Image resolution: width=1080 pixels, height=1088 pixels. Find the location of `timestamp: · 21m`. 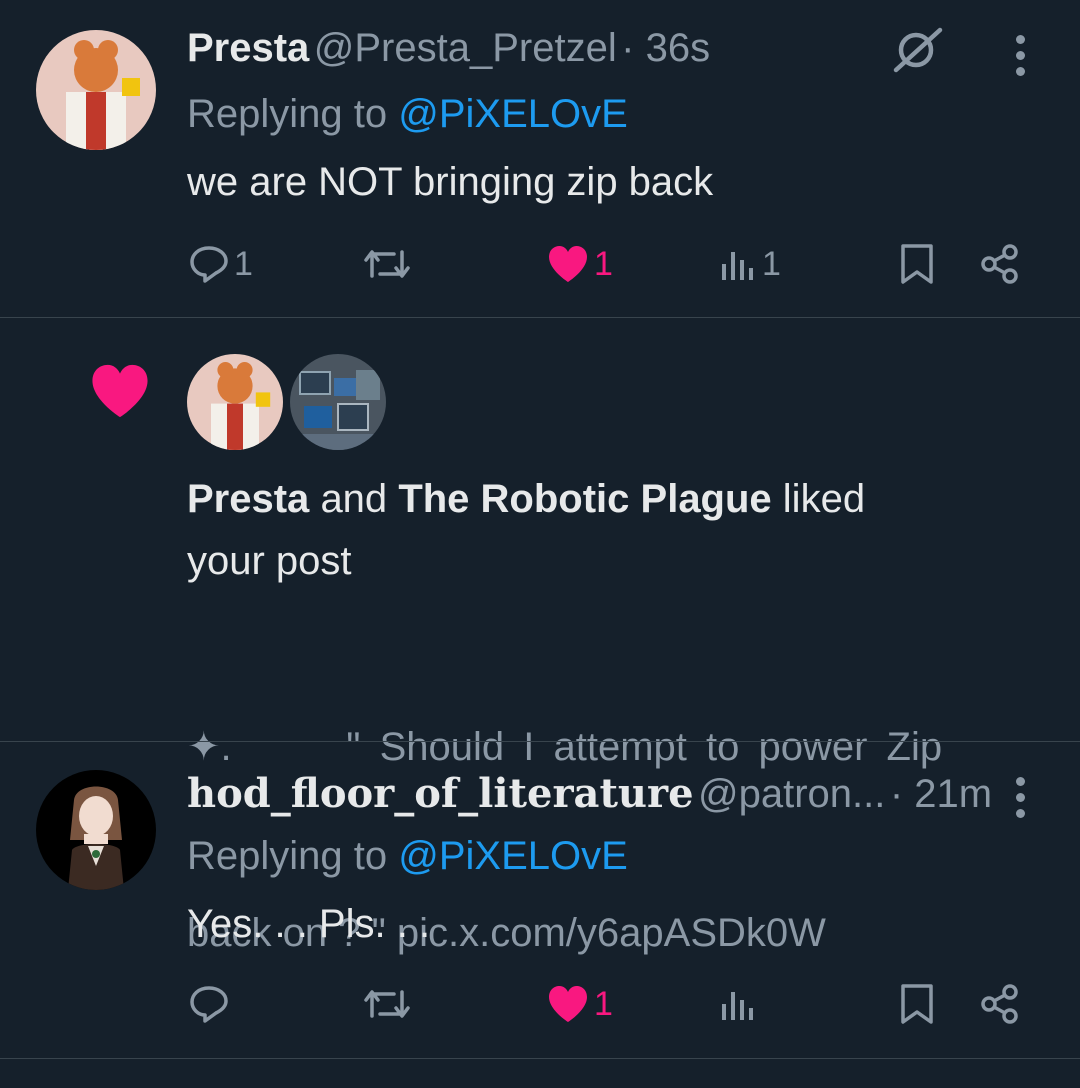

timestamp: · 21m is located at coordinates (941, 794).